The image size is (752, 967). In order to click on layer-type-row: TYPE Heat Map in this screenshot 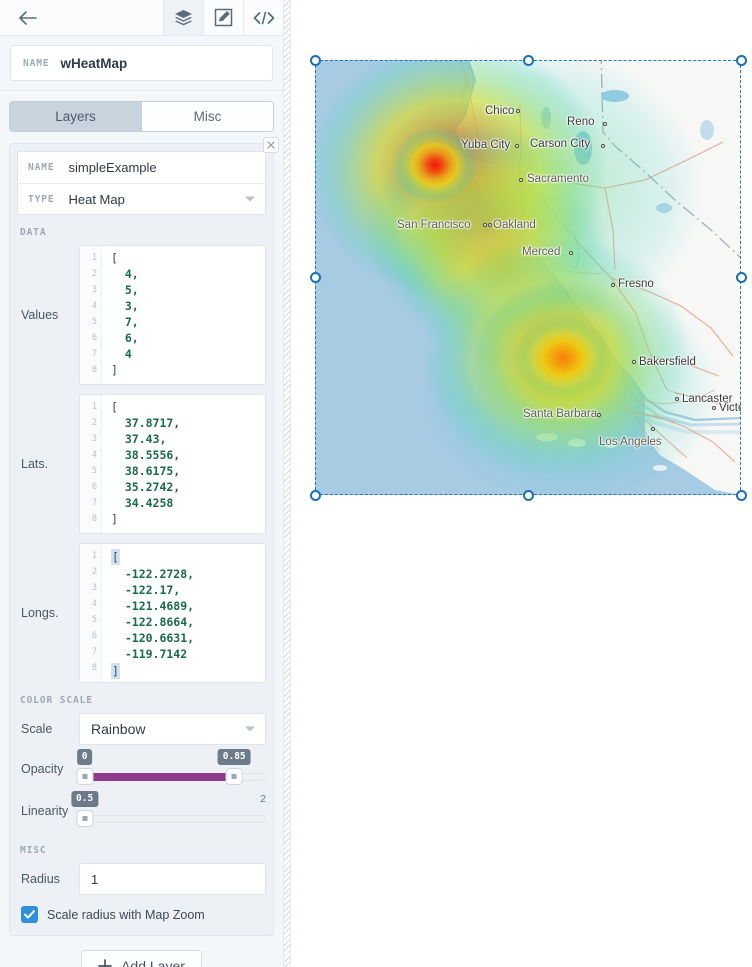, I will do `click(141, 198)`.